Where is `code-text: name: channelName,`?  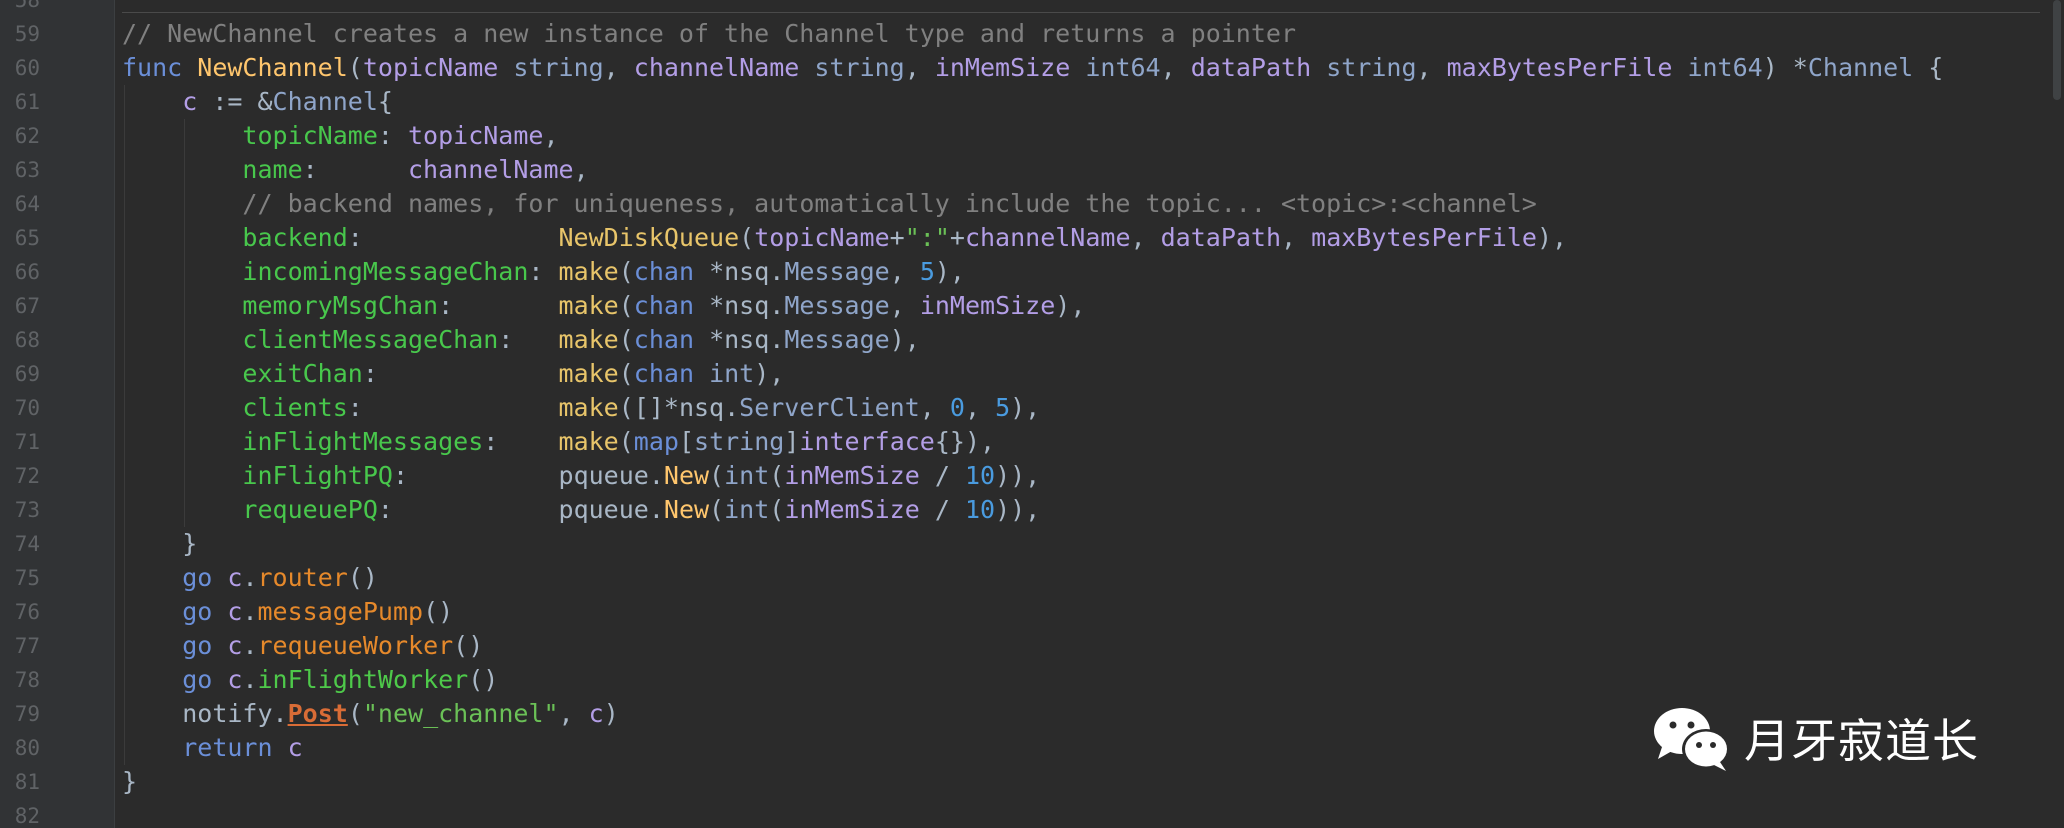
code-text: name: channelName, is located at coordinates (355, 170).